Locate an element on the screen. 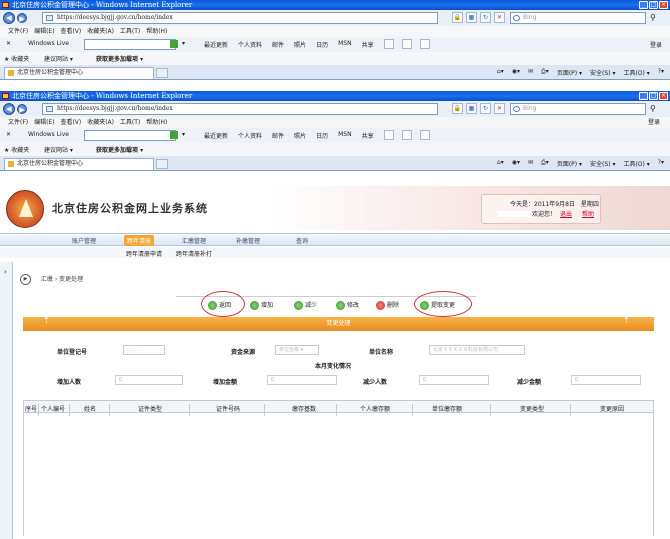 Image resolution: width=670 pixels, height=539 pixels. help-link: 帮助 is located at coordinates (588, 213).